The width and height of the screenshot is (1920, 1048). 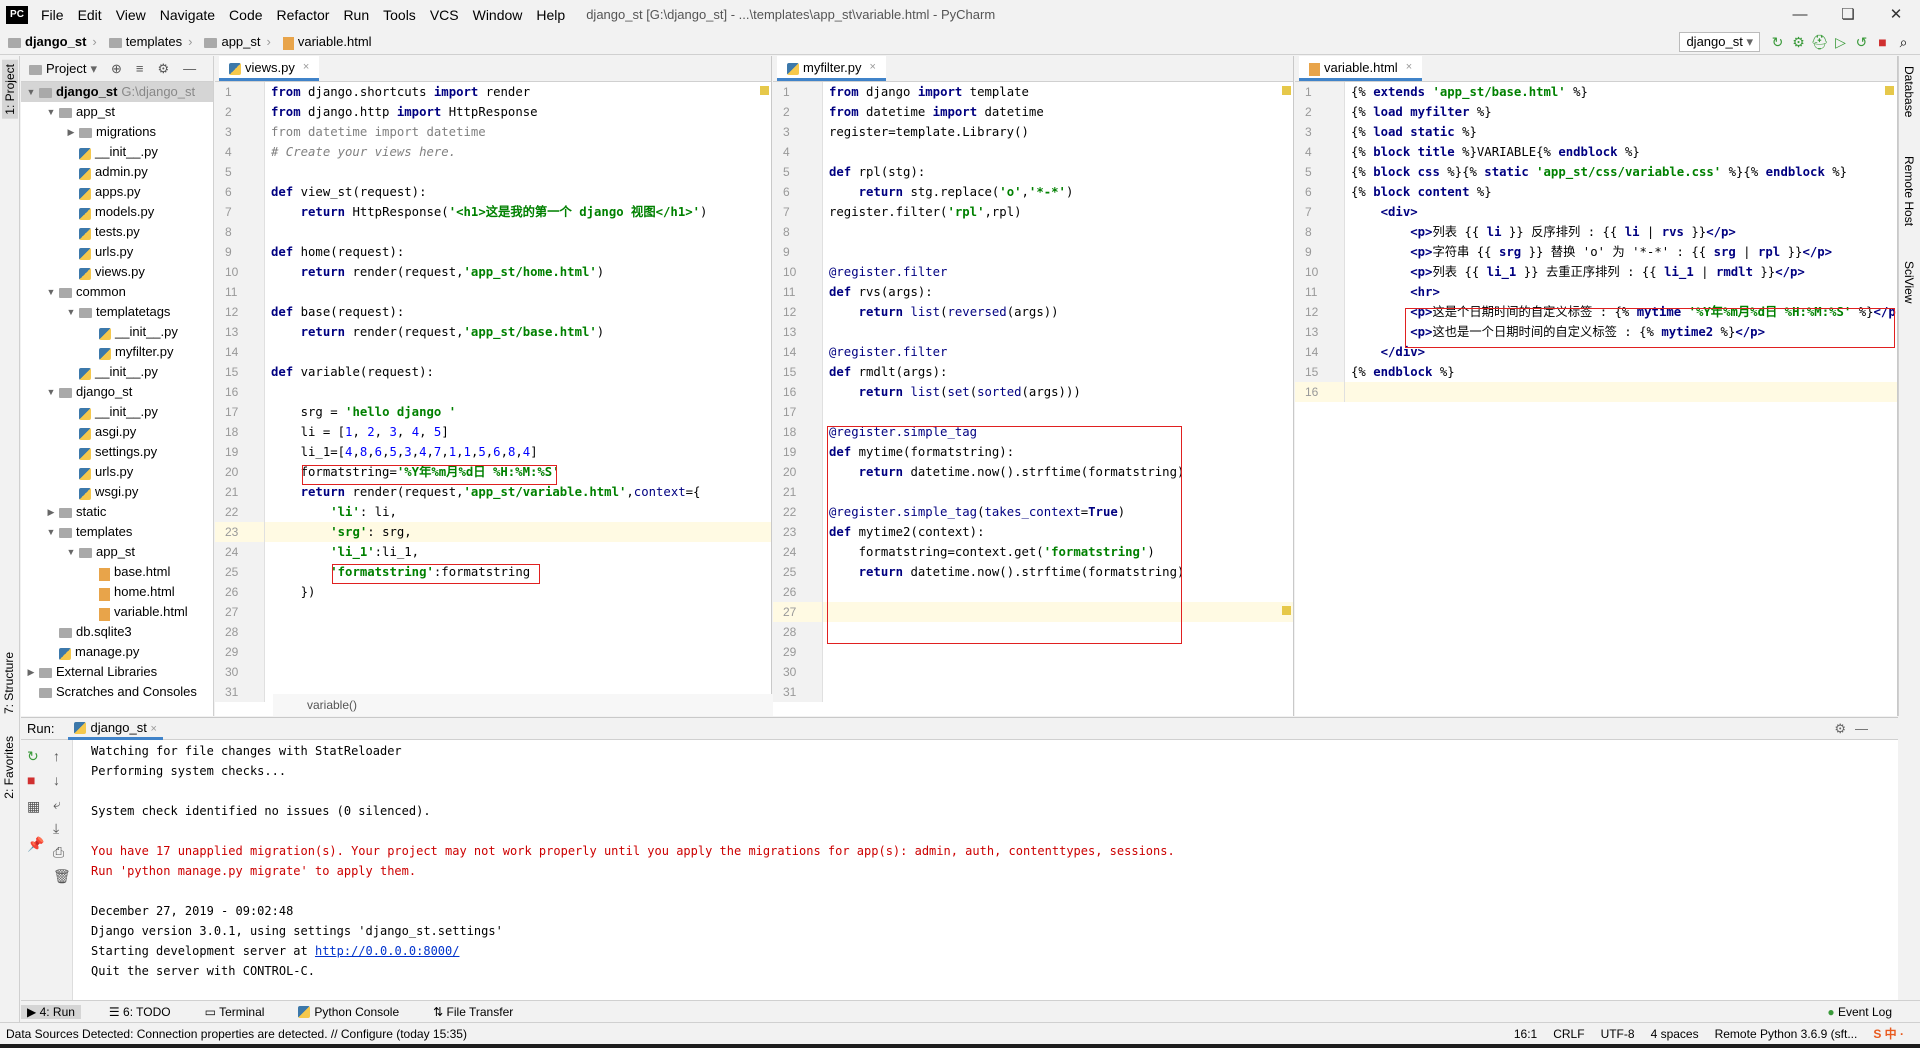 I want to click on tree-item: apps.py, so click(x=117, y=192).